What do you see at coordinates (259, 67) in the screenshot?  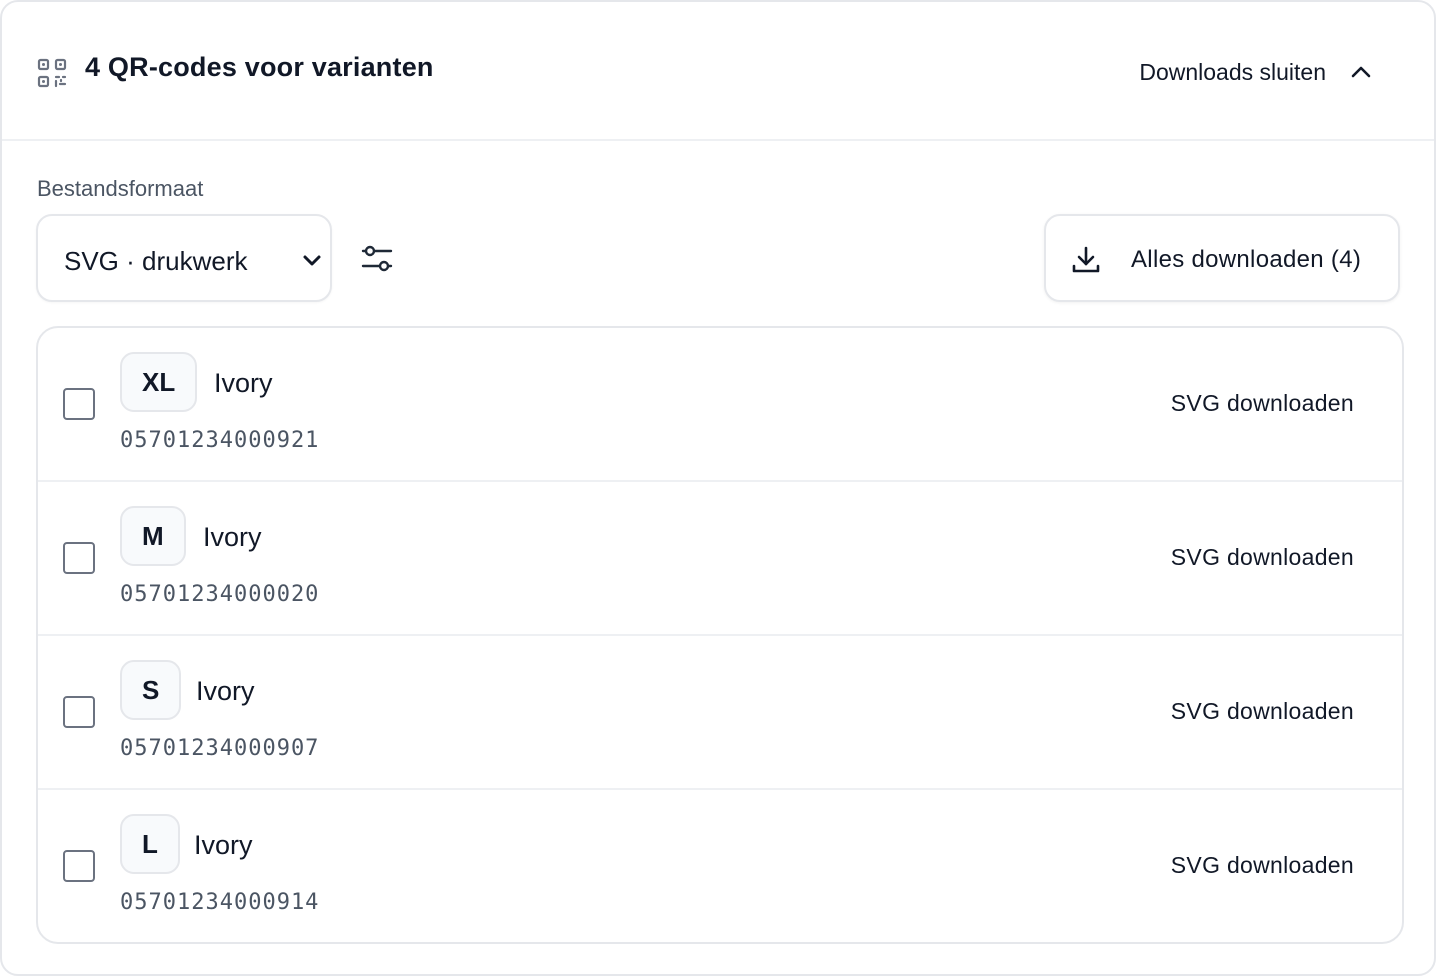 I see `page-title: 4 QR-codes voor varianten` at bounding box center [259, 67].